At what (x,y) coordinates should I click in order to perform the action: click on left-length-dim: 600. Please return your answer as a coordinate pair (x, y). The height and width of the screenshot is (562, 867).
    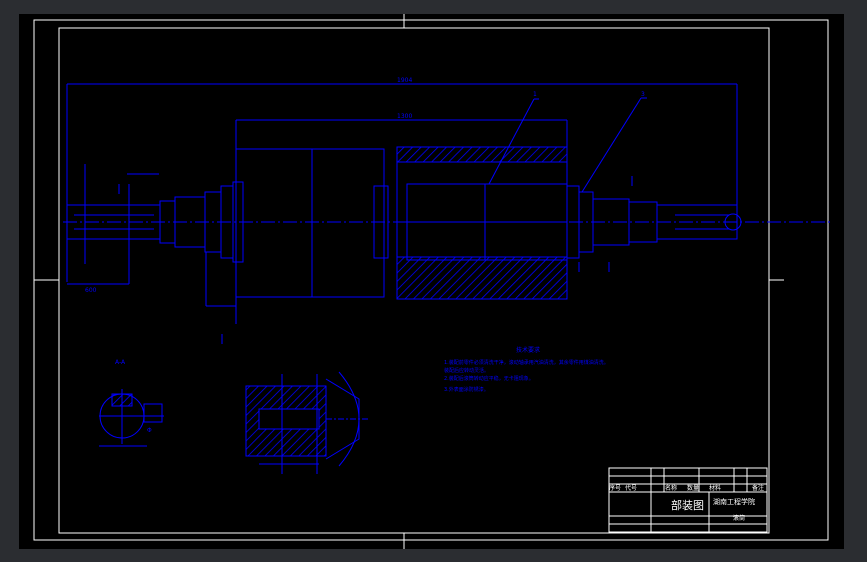
    Looking at the image, I should click on (91, 290).